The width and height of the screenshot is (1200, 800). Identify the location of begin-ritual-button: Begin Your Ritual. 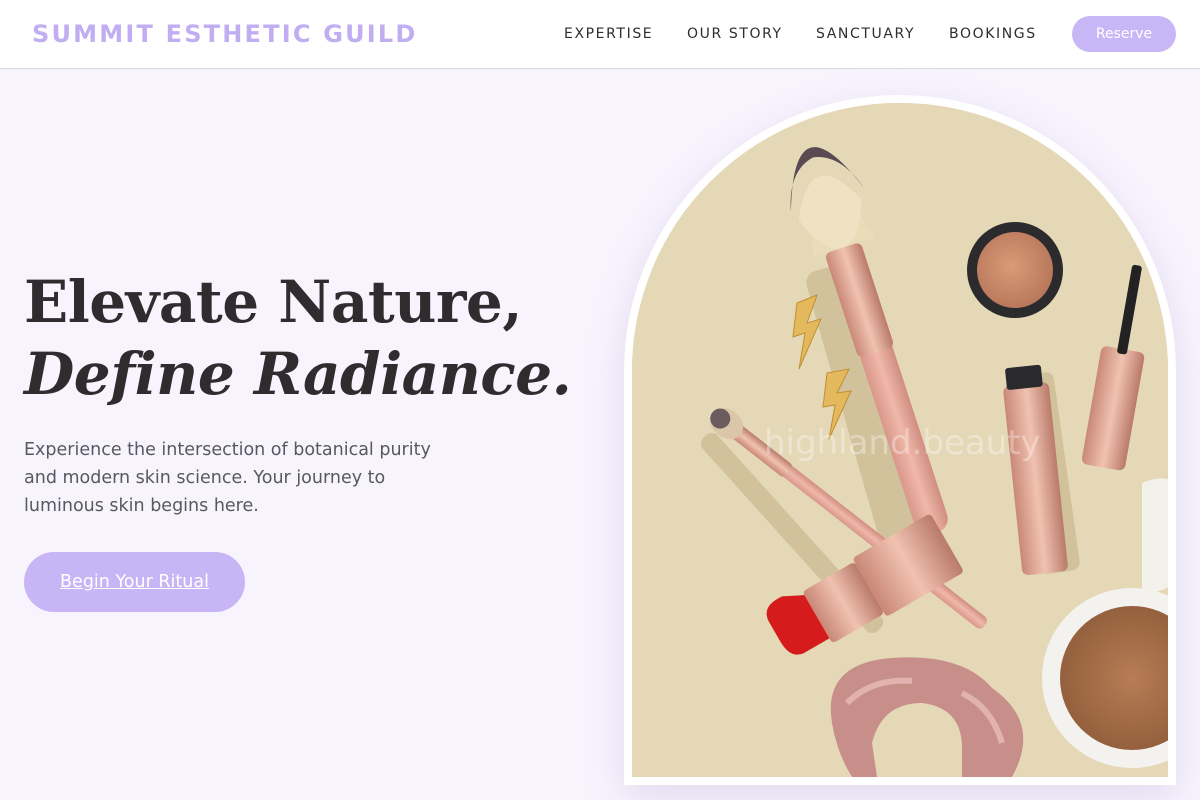
(134, 582).